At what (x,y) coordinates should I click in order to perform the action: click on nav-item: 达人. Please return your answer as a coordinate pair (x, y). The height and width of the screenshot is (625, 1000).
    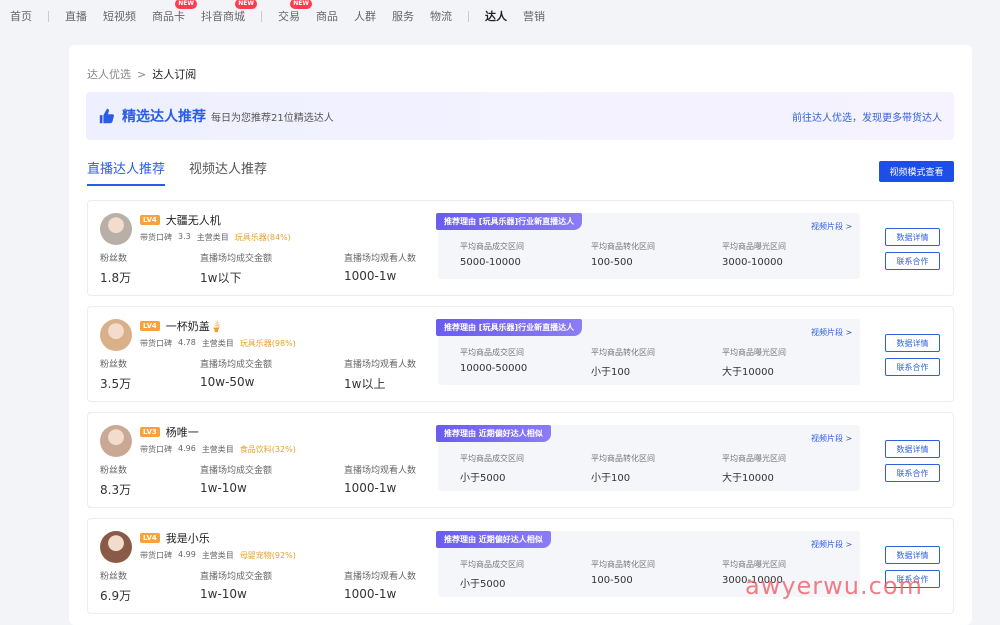
    Looking at the image, I should click on (496, 16).